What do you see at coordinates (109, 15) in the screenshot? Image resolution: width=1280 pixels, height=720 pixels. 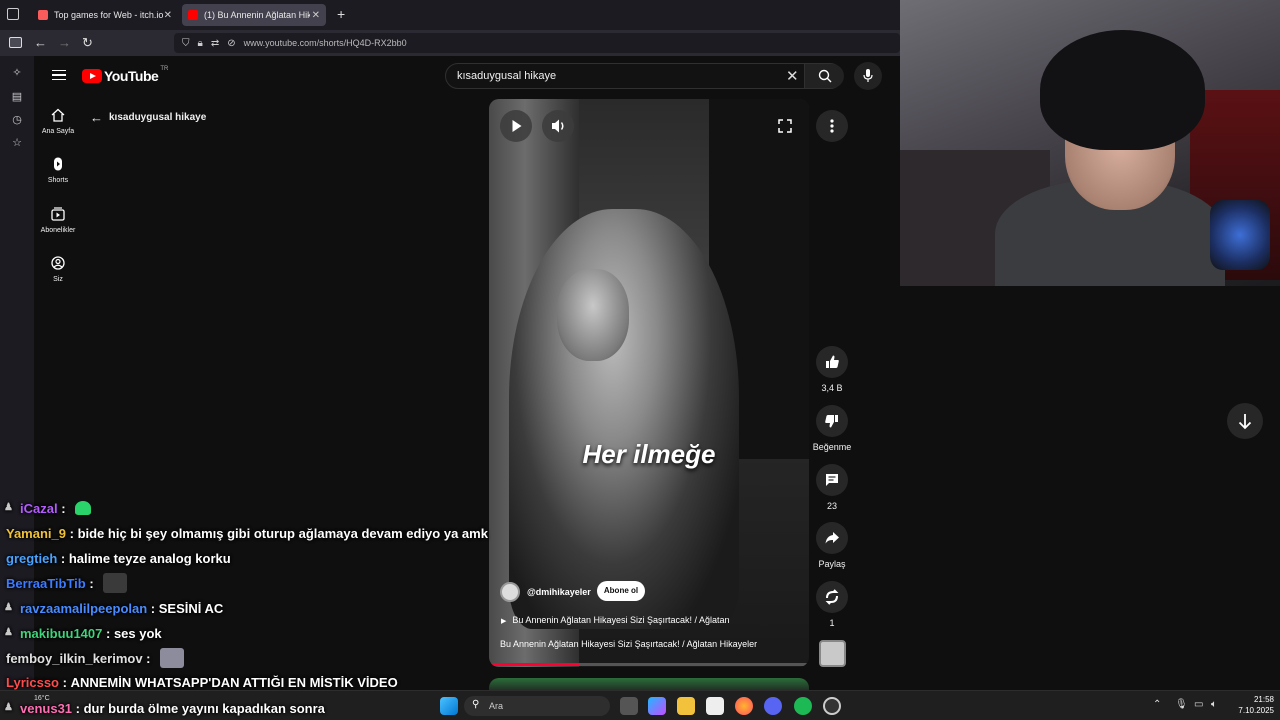 I see `tab-title: Top games for Web - itch.io` at bounding box center [109, 15].